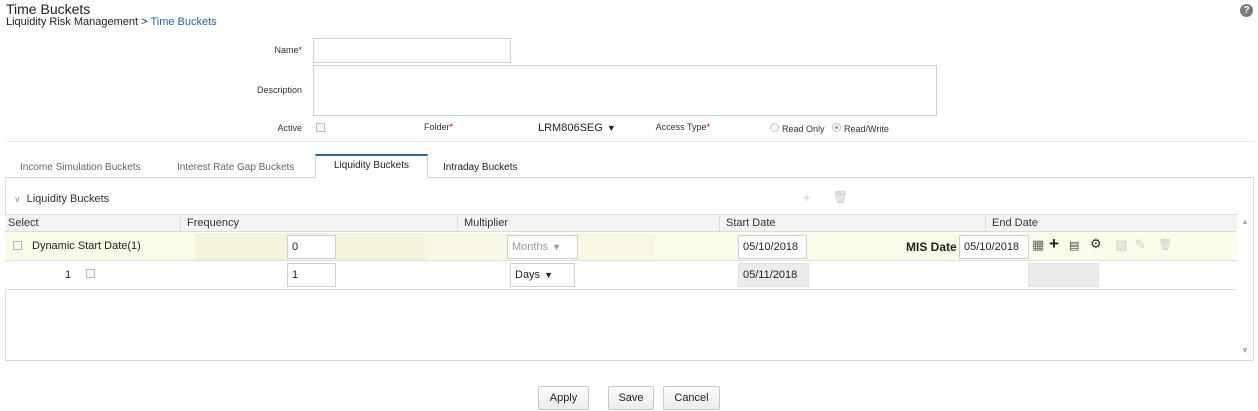 The image size is (1258, 411). I want to click on divider, so click(630, 141).